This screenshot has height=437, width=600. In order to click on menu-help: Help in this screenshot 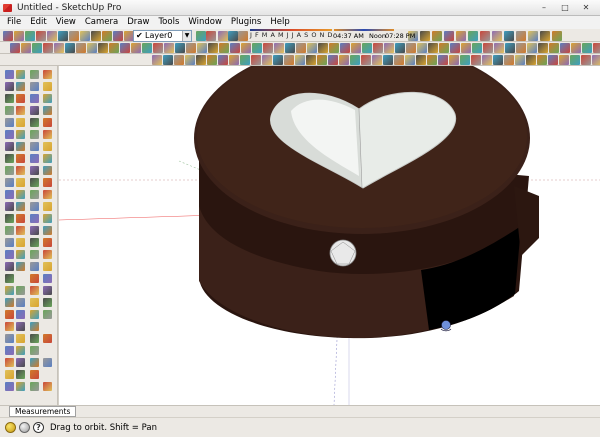, I will do `click(280, 22)`.